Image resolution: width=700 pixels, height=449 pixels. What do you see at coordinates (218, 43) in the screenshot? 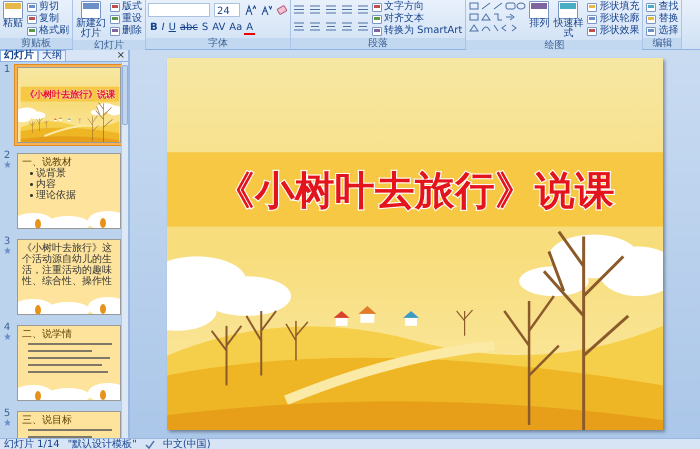
I see `group-label: 字体` at bounding box center [218, 43].